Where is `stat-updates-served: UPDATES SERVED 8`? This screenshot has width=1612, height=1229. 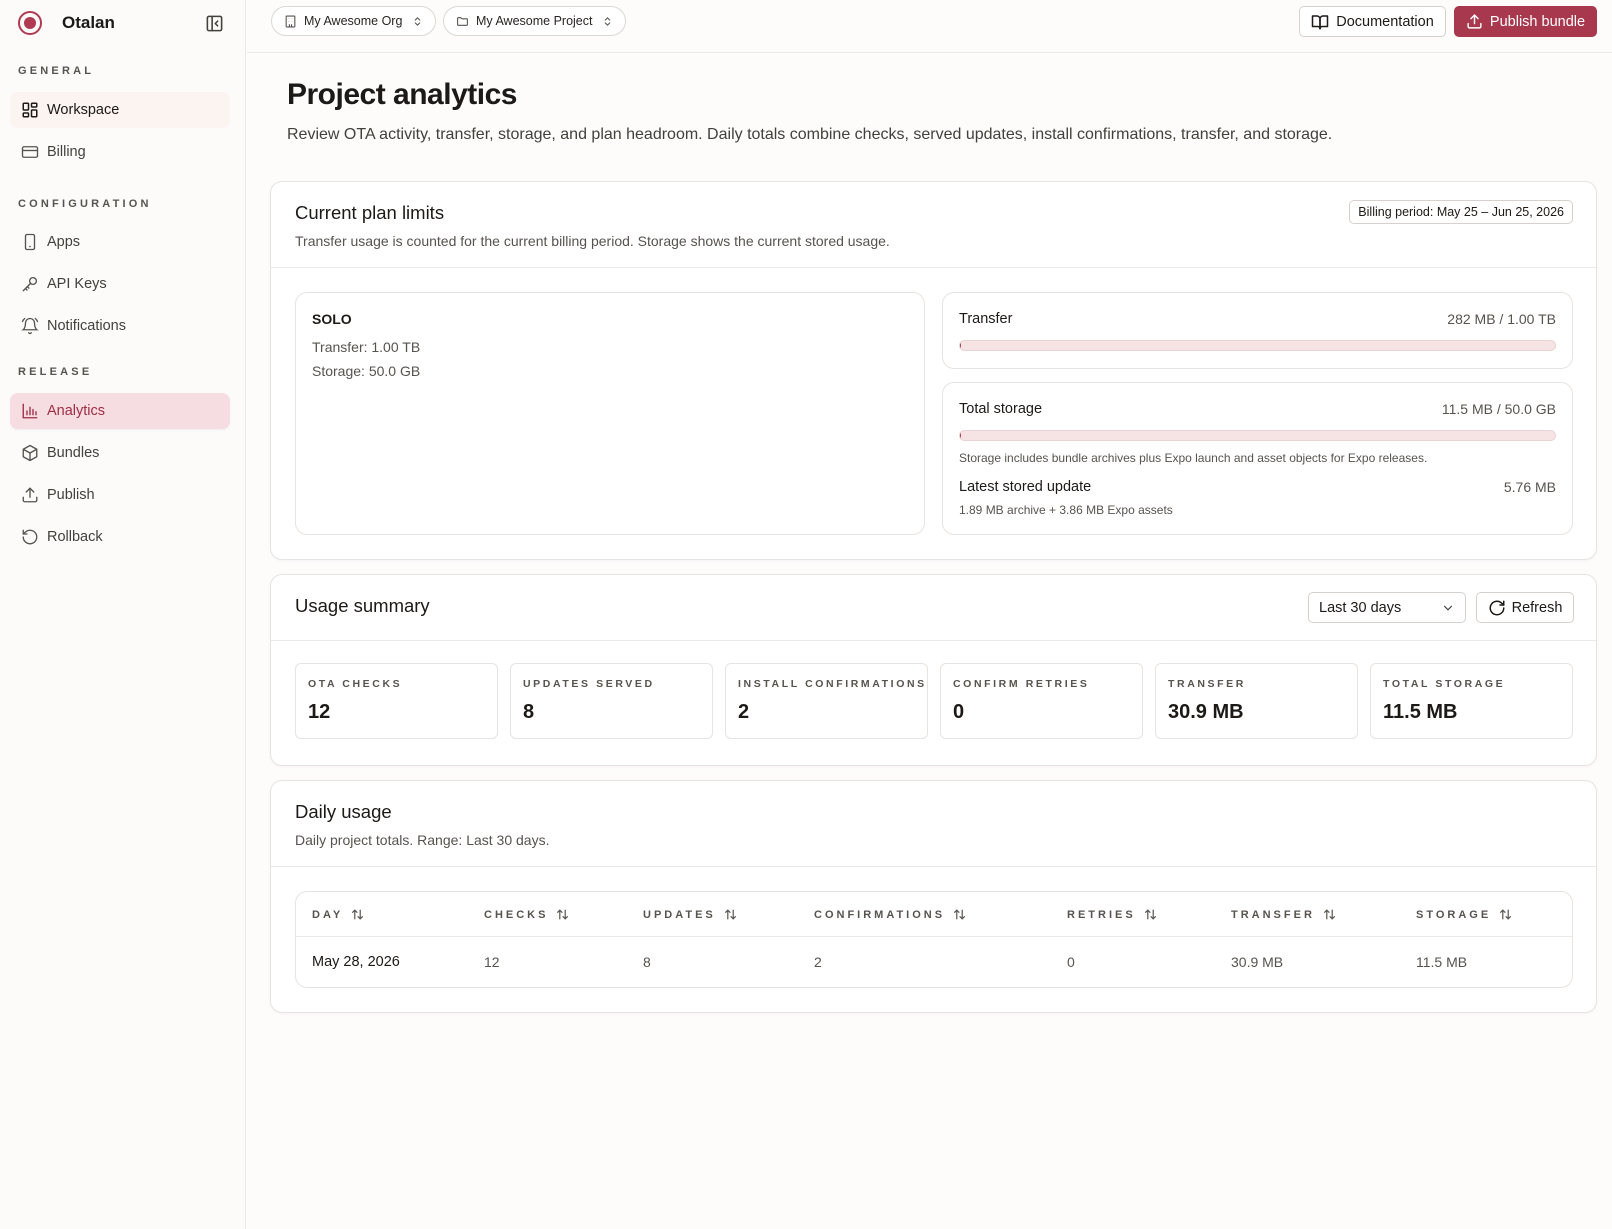
stat-updates-served: UPDATES SERVED 8 is located at coordinates (611, 701).